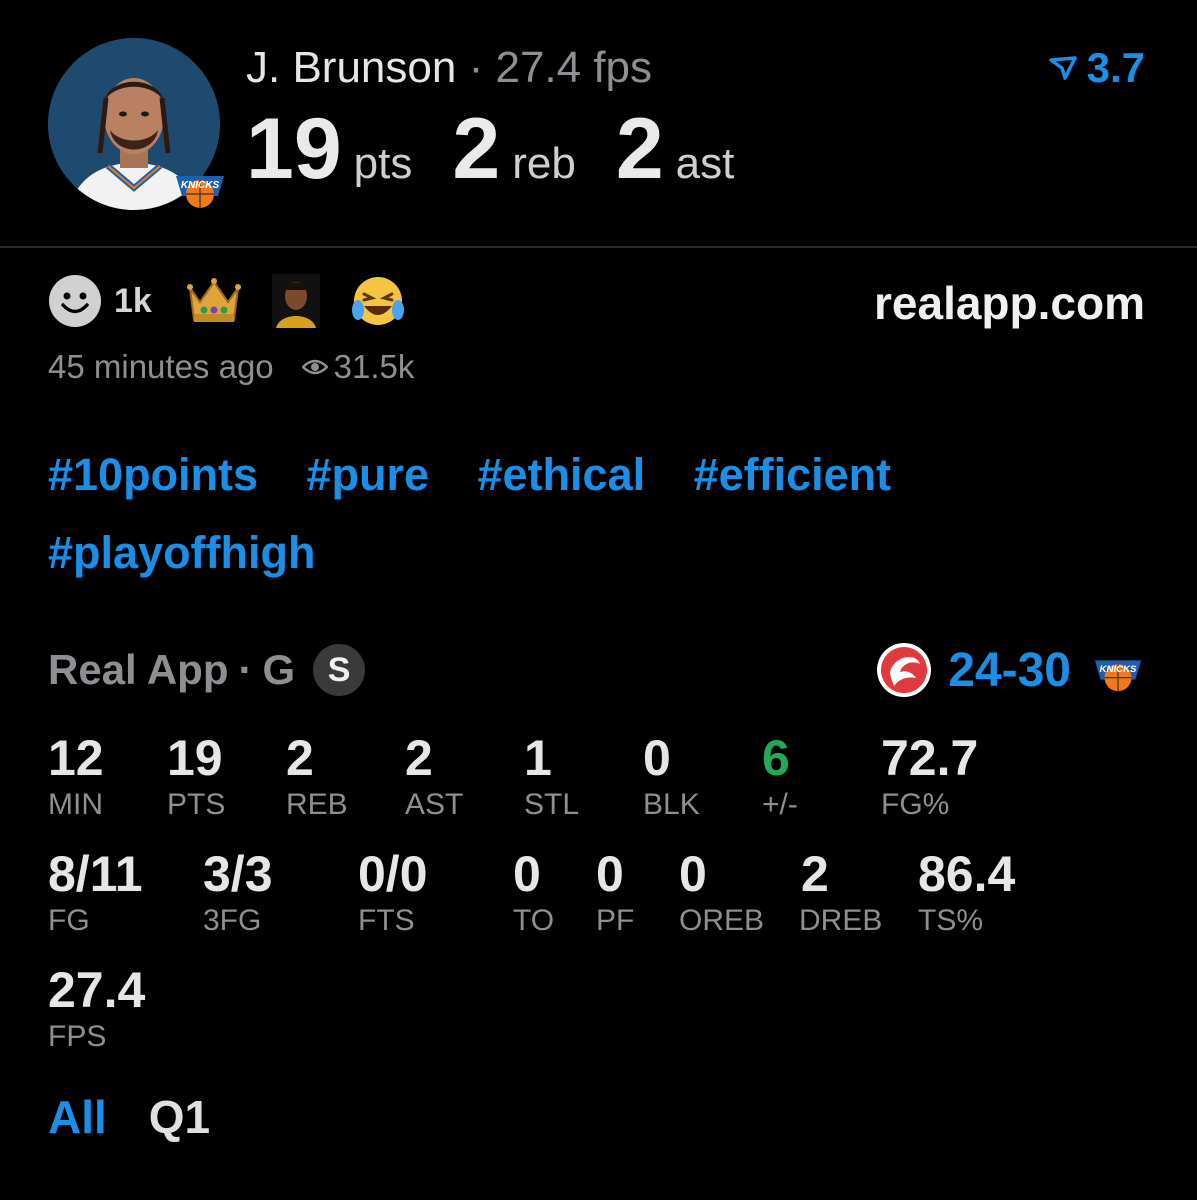  I want to click on post-time: 45 minutes ago, so click(161, 366).